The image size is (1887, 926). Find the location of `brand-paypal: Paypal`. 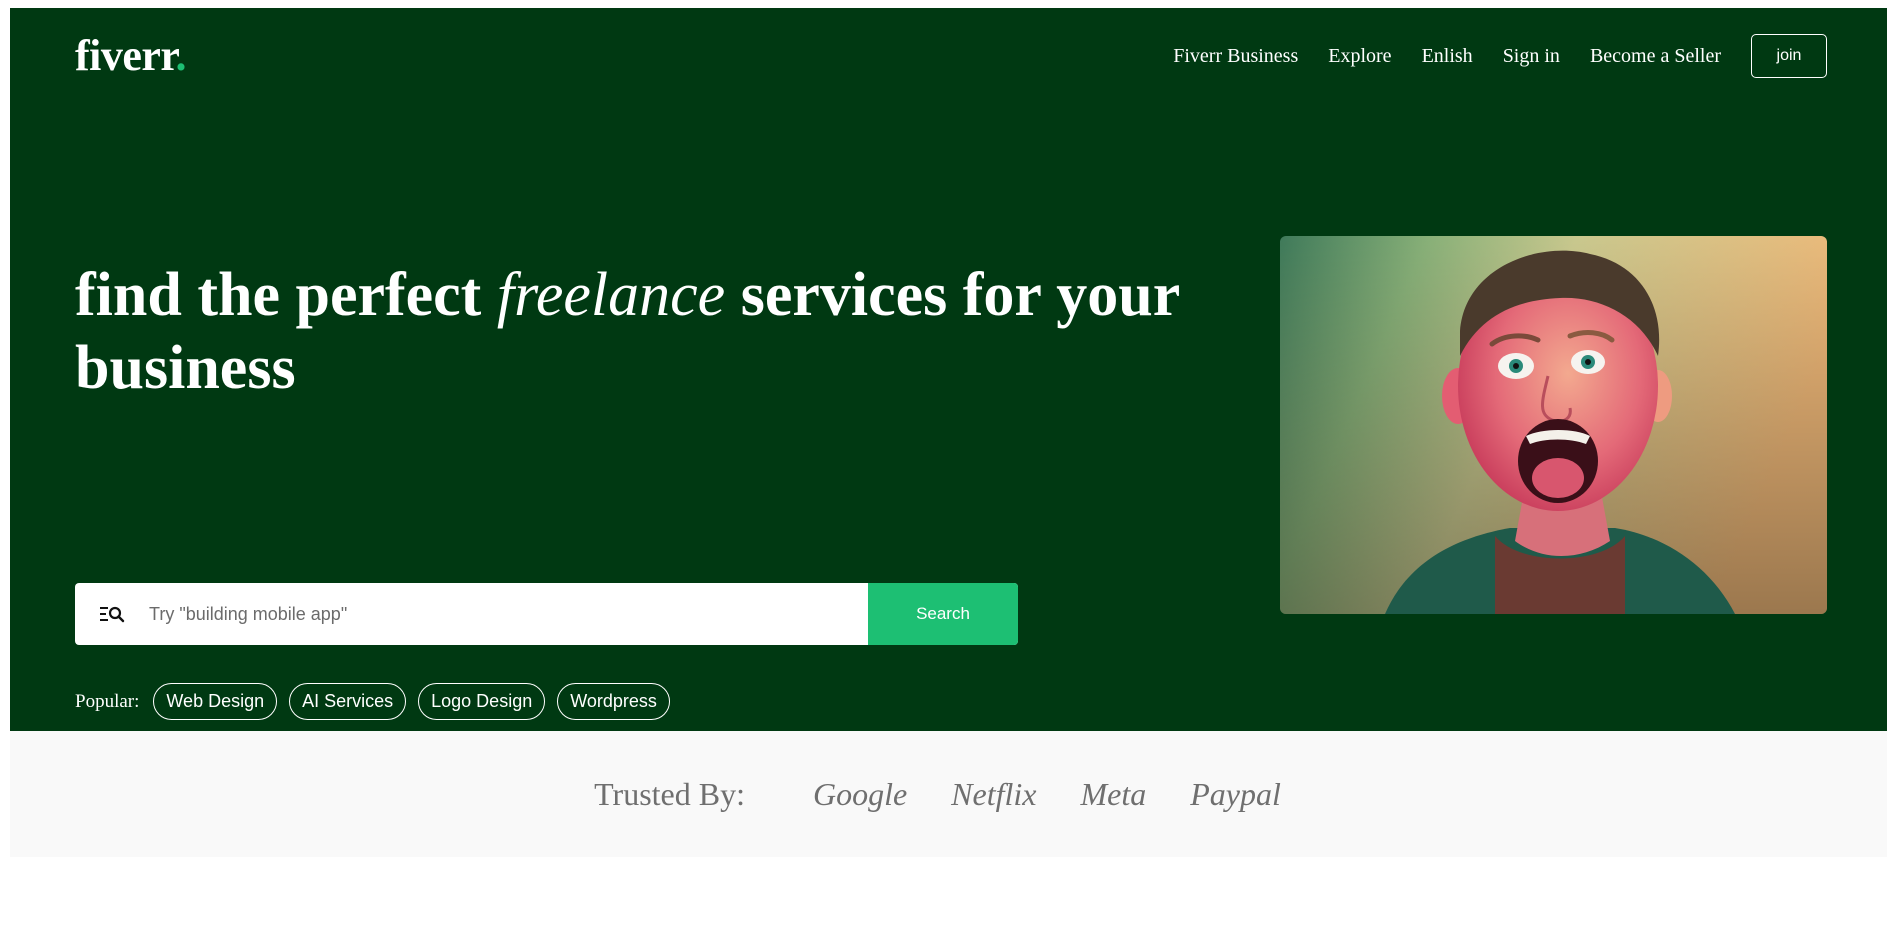

brand-paypal: Paypal is located at coordinates (1235, 793).